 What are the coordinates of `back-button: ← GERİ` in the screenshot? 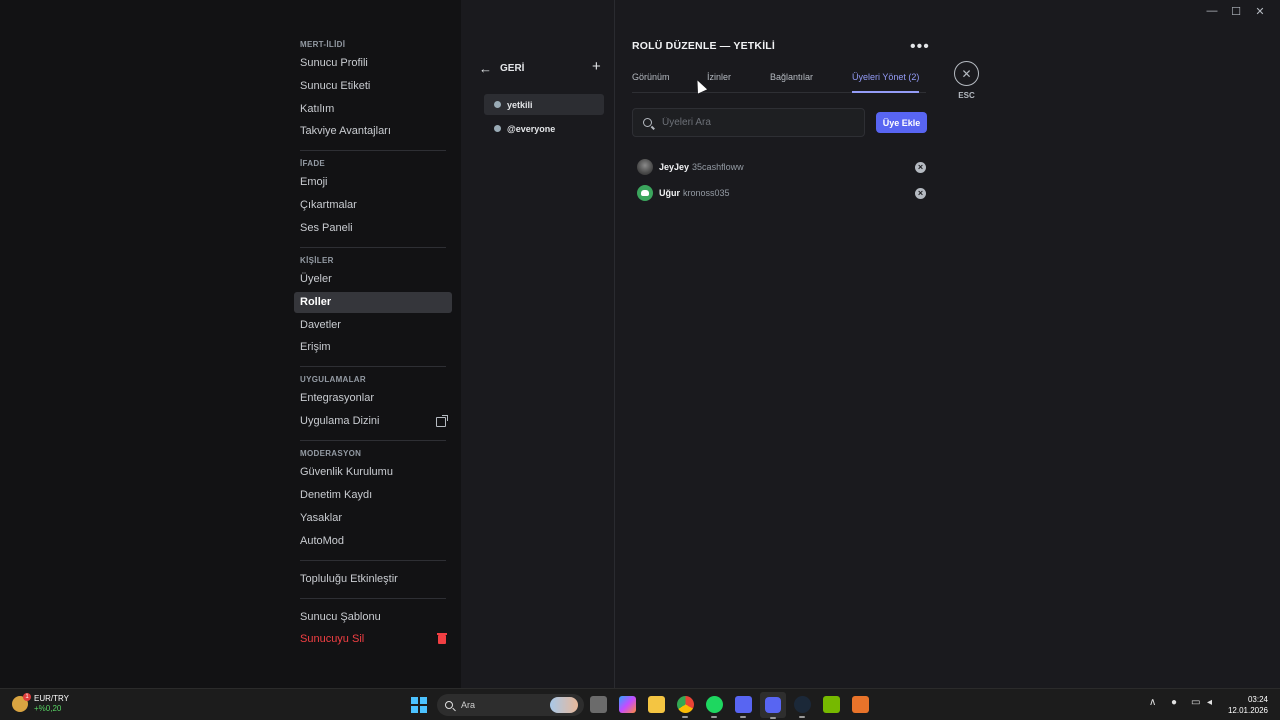 It's located at (501, 68).